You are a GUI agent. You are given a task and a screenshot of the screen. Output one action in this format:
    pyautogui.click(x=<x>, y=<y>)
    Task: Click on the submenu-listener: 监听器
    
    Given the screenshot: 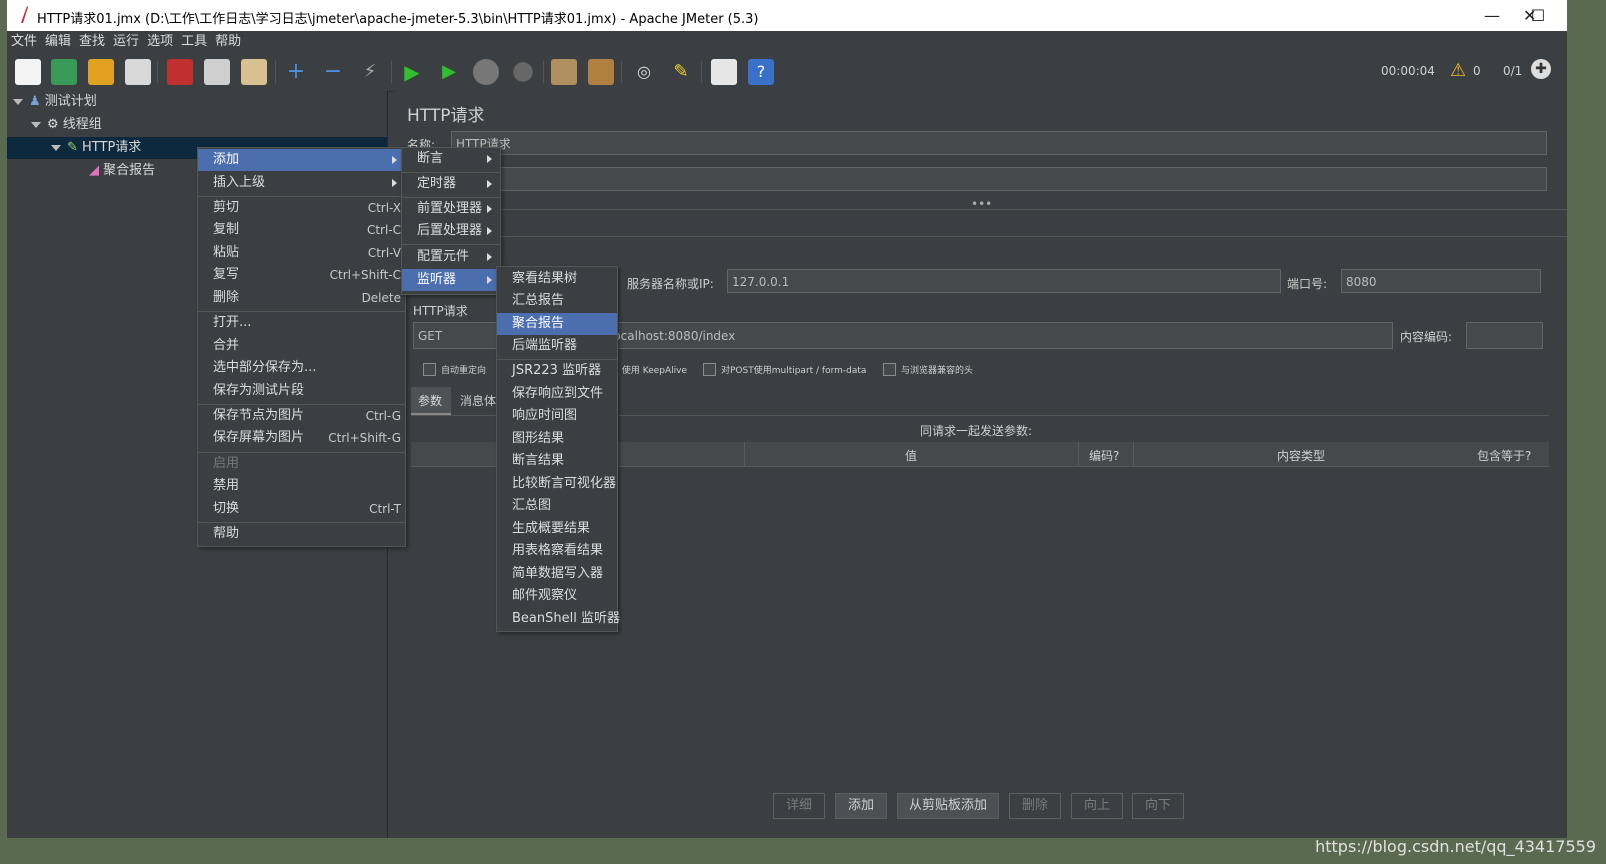 What is the action you would take?
    pyautogui.click(x=451, y=280)
    